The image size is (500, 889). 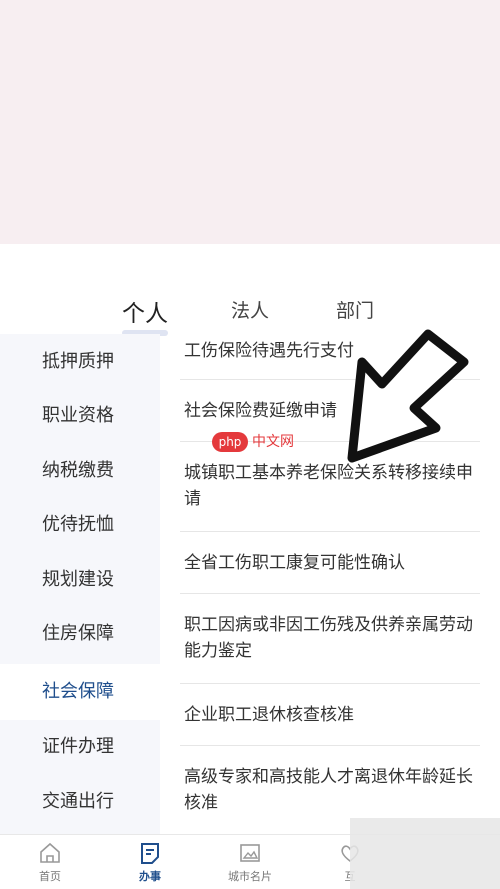 What do you see at coordinates (80, 580) in the screenshot?
I see `sidebar-item-planning: 规划建设` at bounding box center [80, 580].